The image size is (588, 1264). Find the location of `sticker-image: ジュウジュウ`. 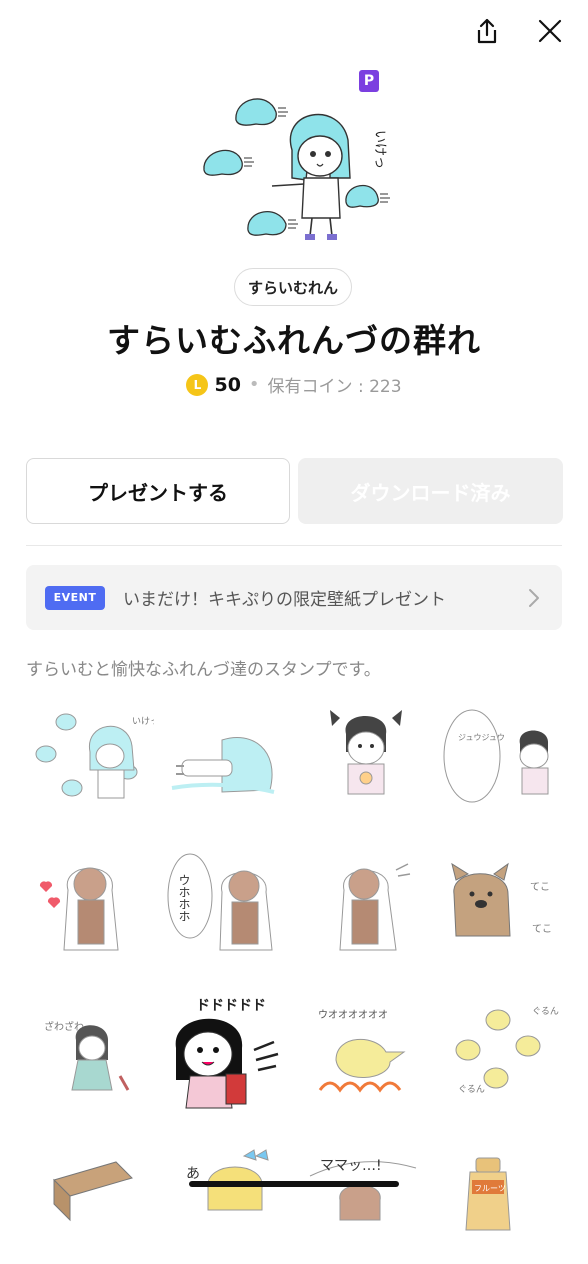

sticker-image: ジュウジュウ is located at coordinates (496, 756).